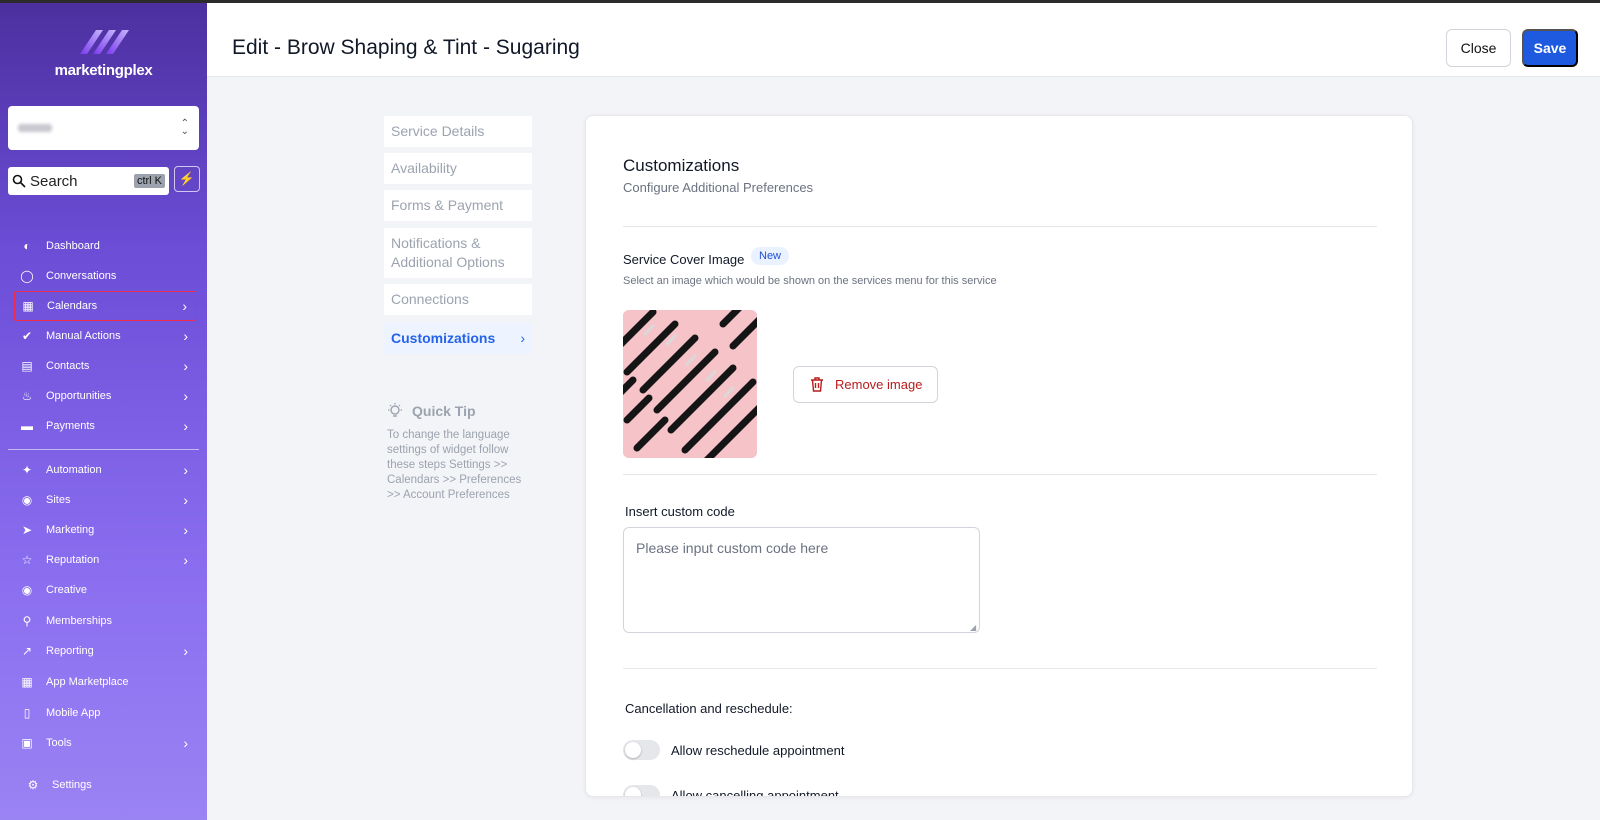  I want to click on subnav-connections: Connections, so click(458, 299).